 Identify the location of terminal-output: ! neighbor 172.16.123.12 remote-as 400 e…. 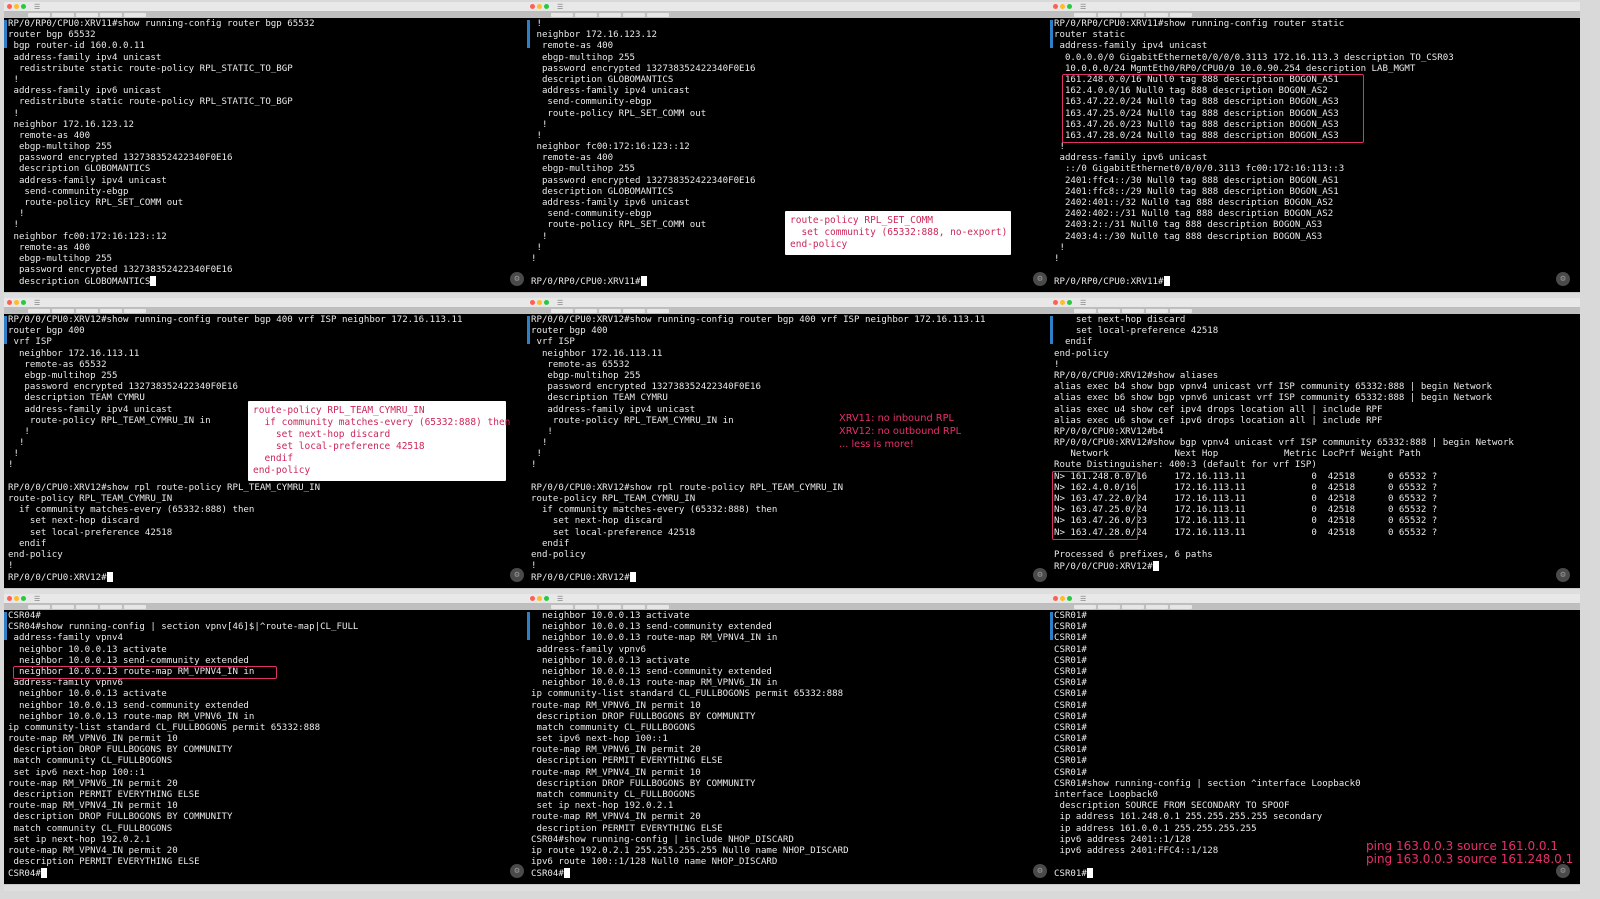
(792, 155).